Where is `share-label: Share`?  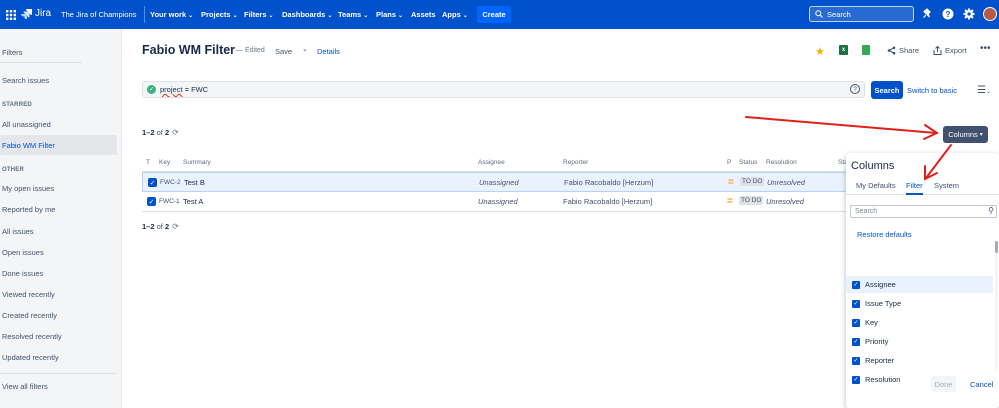 share-label: Share is located at coordinates (909, 50).